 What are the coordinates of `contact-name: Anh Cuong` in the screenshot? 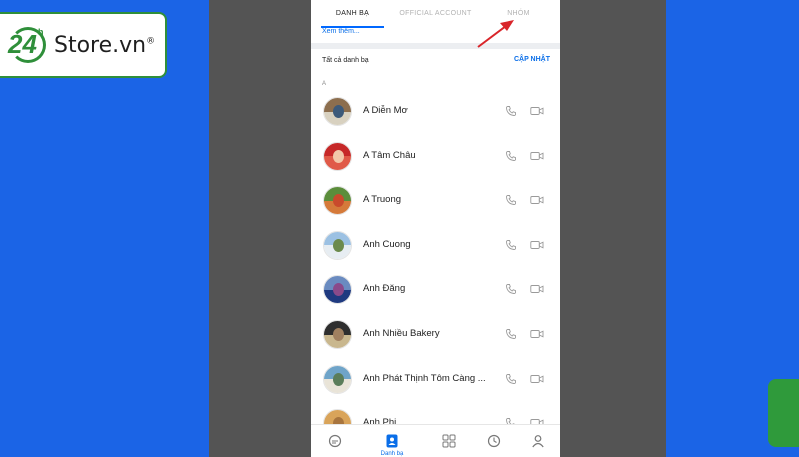 It's located at (387, 244).